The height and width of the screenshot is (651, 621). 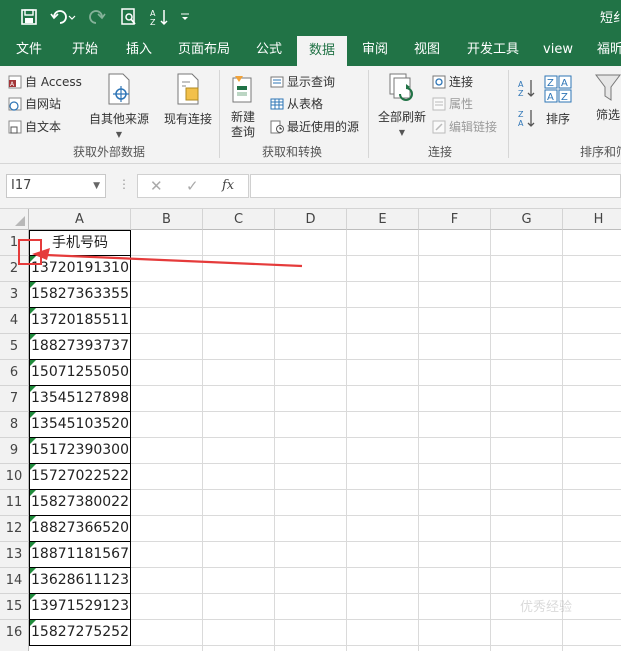 I want to click on column-header-c: C, so click(x=239, y=219).